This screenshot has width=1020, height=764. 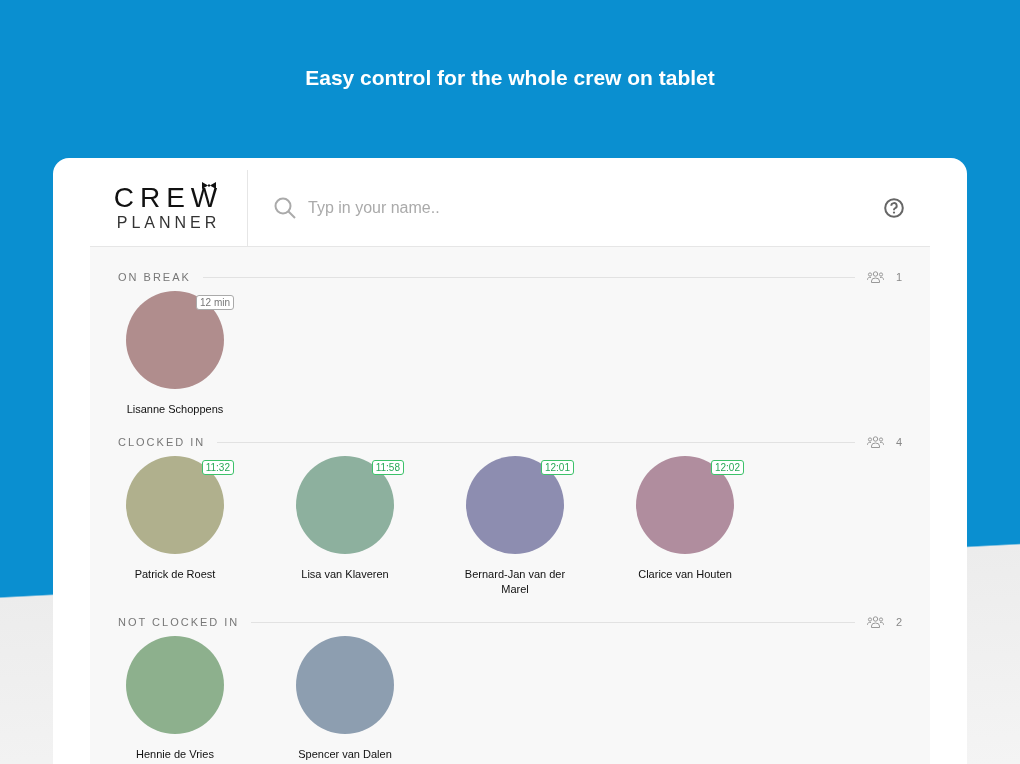 I want to click on bow-tie-icon, so click(x=209, y=185).